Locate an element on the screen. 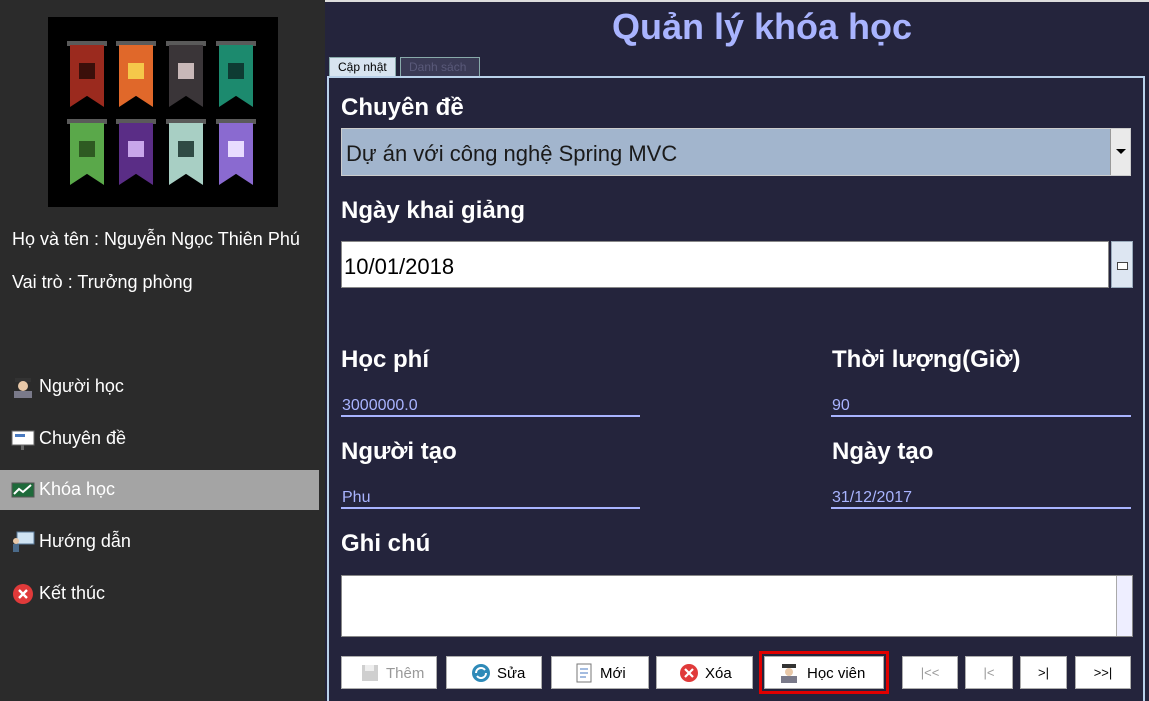 The height and width of the screenshot is (701, 1149). delete-icon is located at coordinates (689, 673).